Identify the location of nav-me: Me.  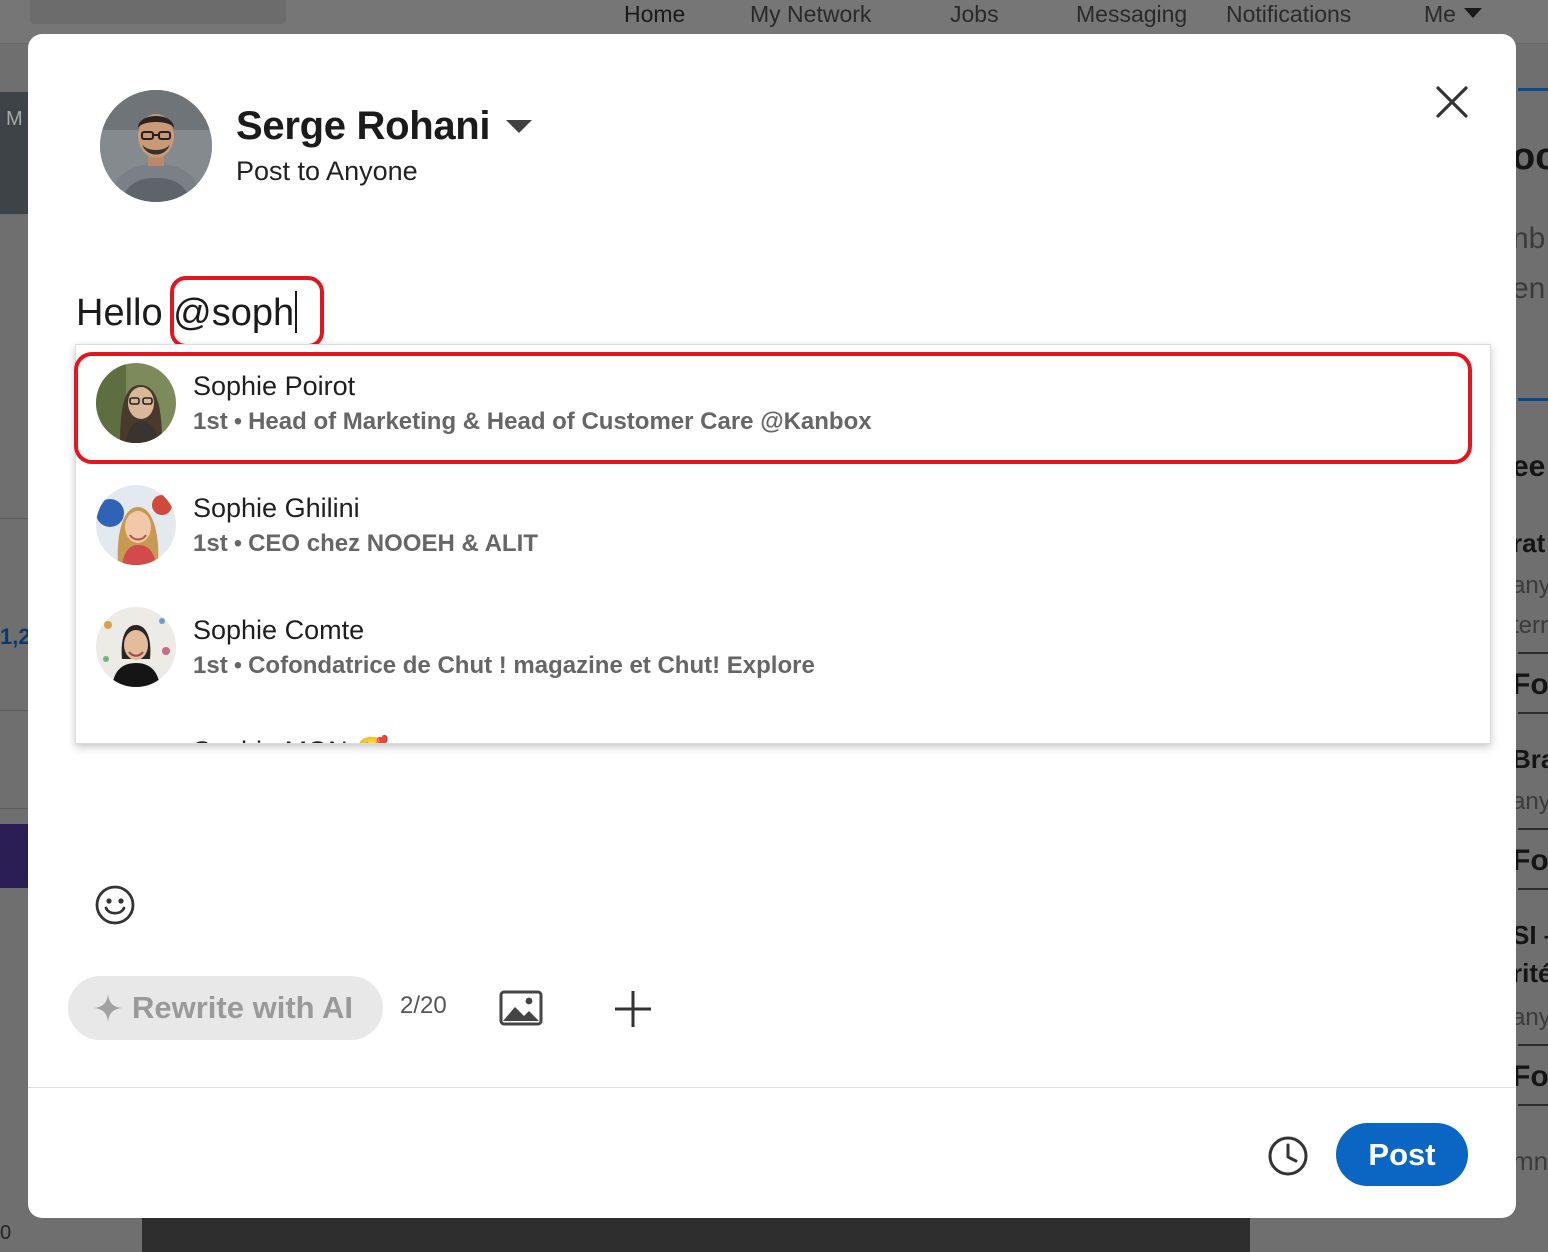
(1453, 14).